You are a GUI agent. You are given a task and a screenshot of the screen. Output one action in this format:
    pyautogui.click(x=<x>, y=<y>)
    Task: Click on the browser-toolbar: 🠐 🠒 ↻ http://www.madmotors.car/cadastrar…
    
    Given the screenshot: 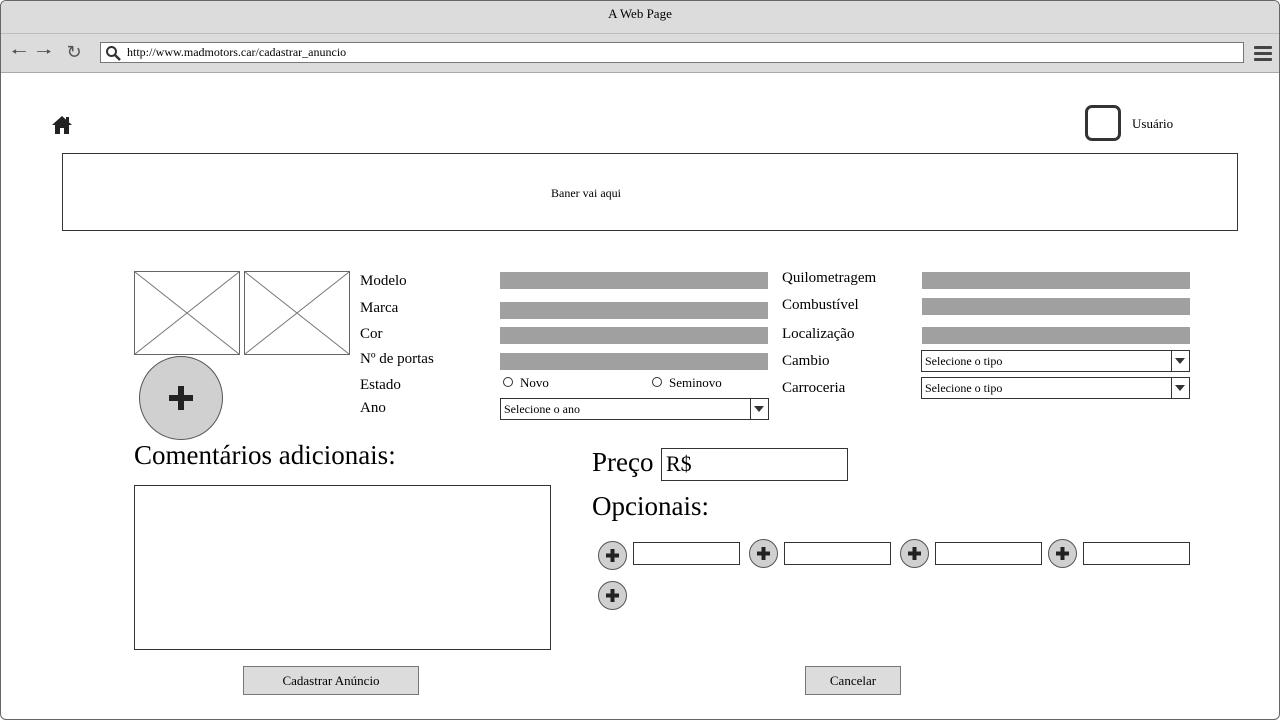 What is the action you would take?
    pyautogui.click(x=640, y=53)
    